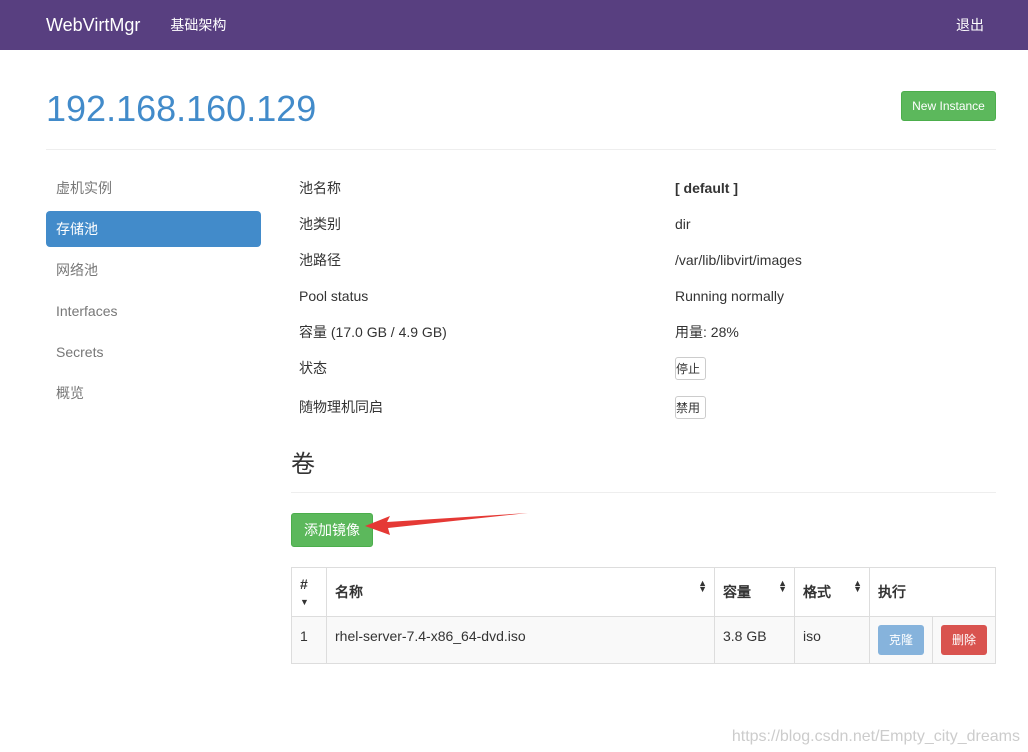  What do you see at coordinates (754, 592) in the screenshot?
I see `col-size: 容量 ▲ ▼` at bounding box center [754, 592].